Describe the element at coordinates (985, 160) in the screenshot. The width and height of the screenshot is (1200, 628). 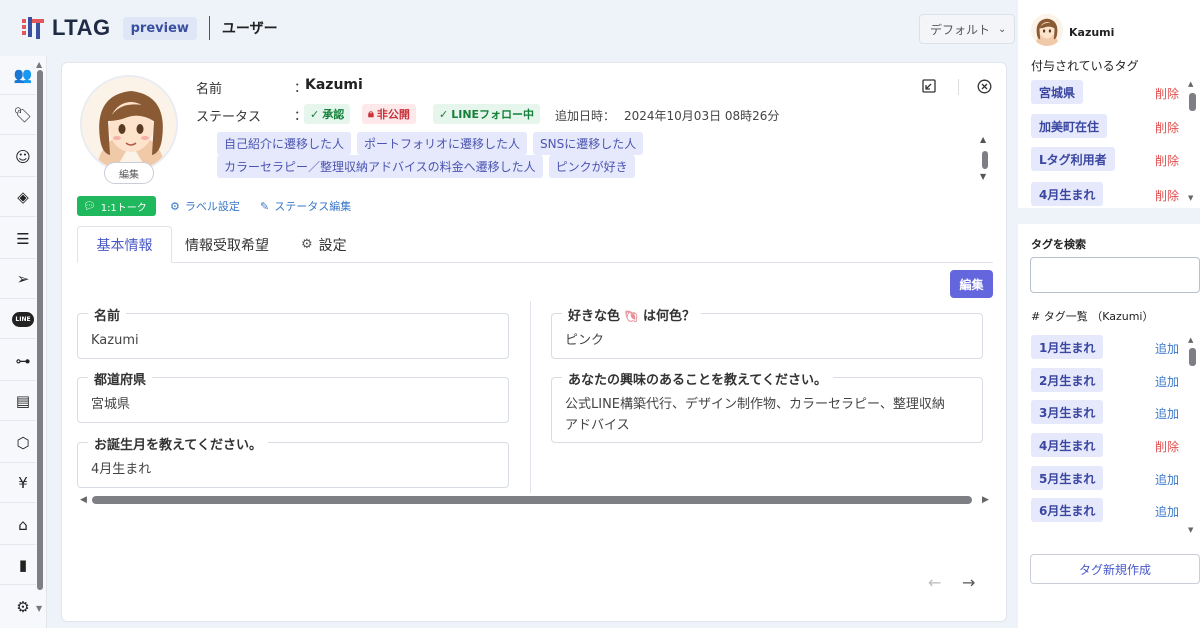
I see `label-scrollbar` at that location.